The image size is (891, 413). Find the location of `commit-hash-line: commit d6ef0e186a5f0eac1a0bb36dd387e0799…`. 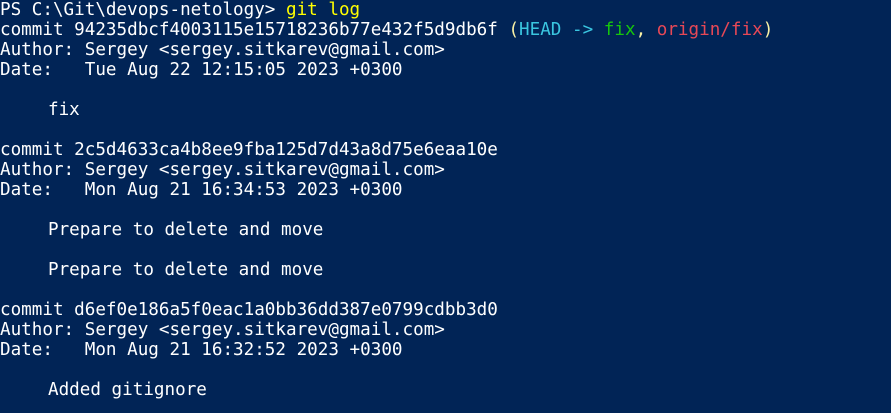

commit-hash-line: commit d6ef0e186a5f0eac1a0bb36dd387e0799… is located at coordinates (249, 310).